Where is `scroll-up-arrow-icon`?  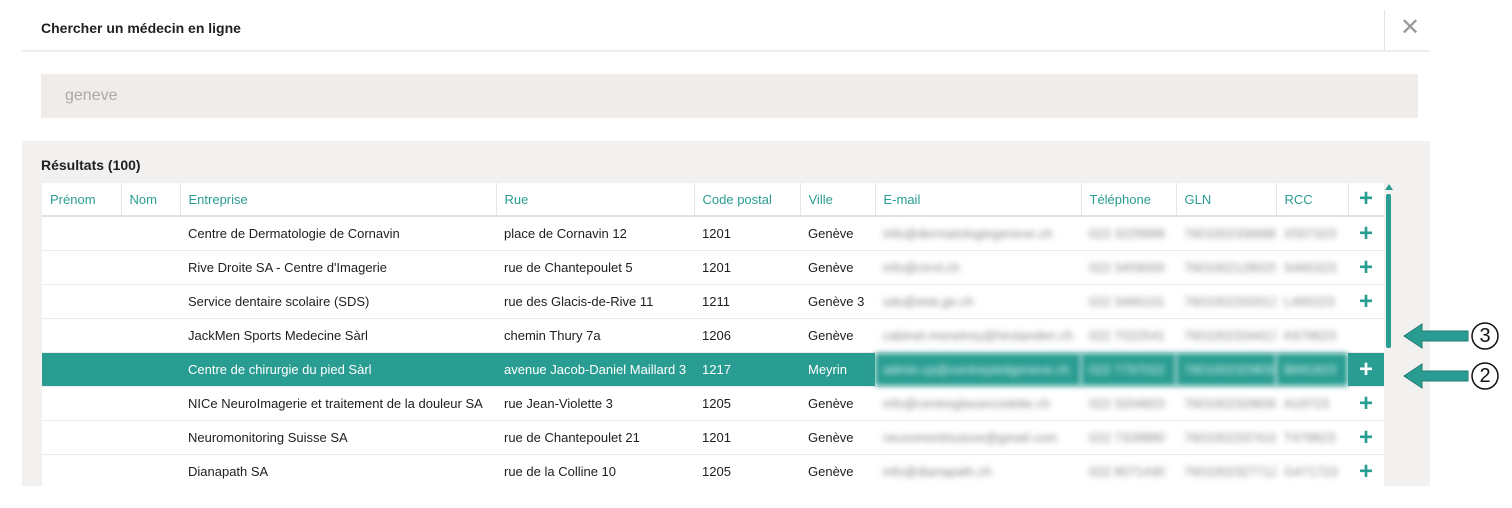
scroll-up-arrow-icon is located at coordinates (1389, 187).